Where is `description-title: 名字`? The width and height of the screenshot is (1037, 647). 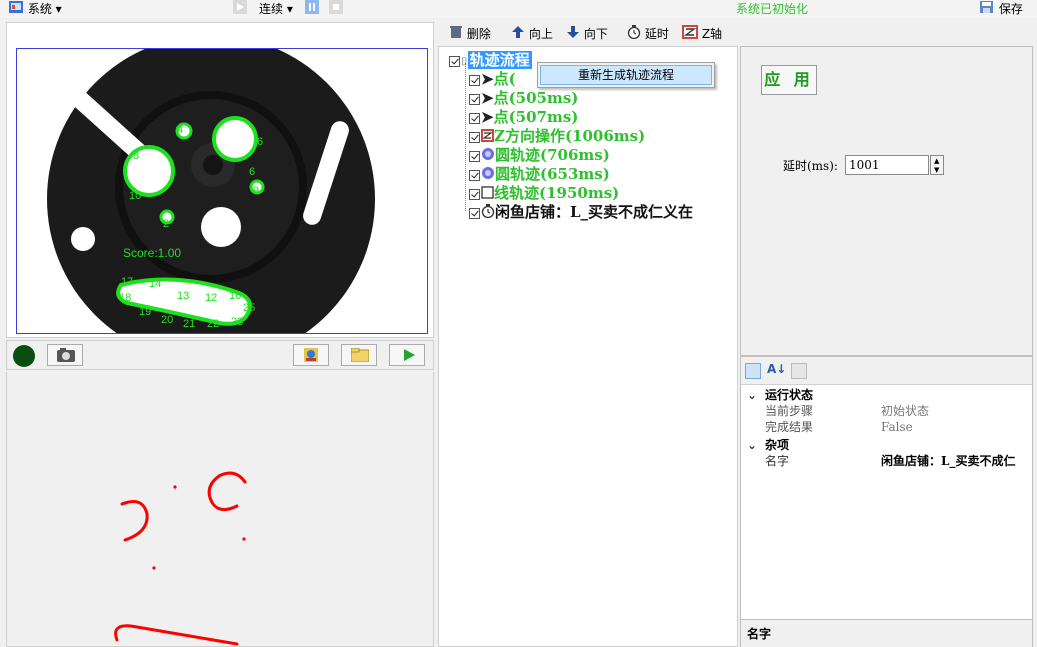 description-title: 名字 is located at coordinates (759, 634).